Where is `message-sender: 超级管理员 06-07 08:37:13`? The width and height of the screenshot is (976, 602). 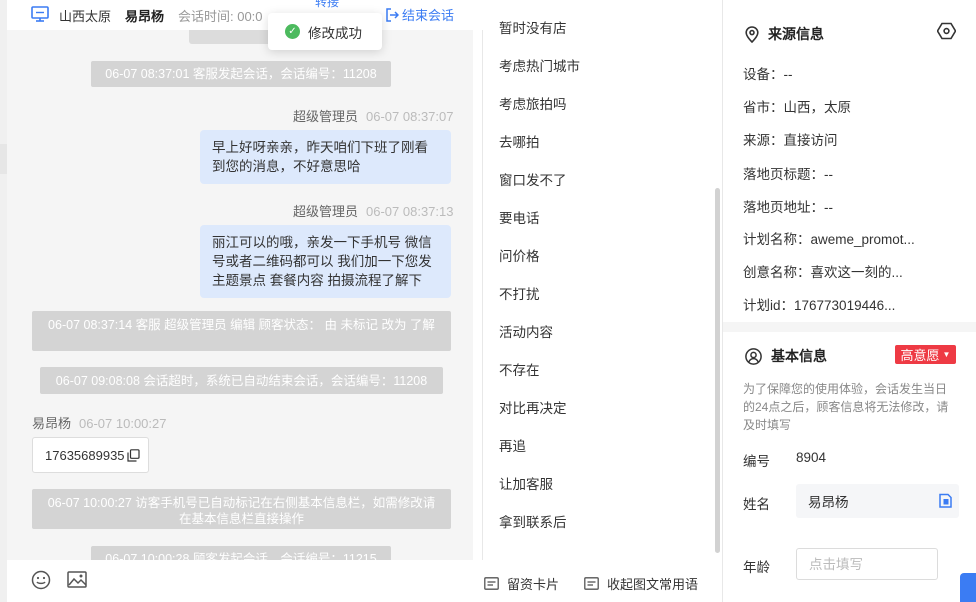 message-sender: 超级管理员 06-07 08:37:13 is located at coordinates (373, 210).